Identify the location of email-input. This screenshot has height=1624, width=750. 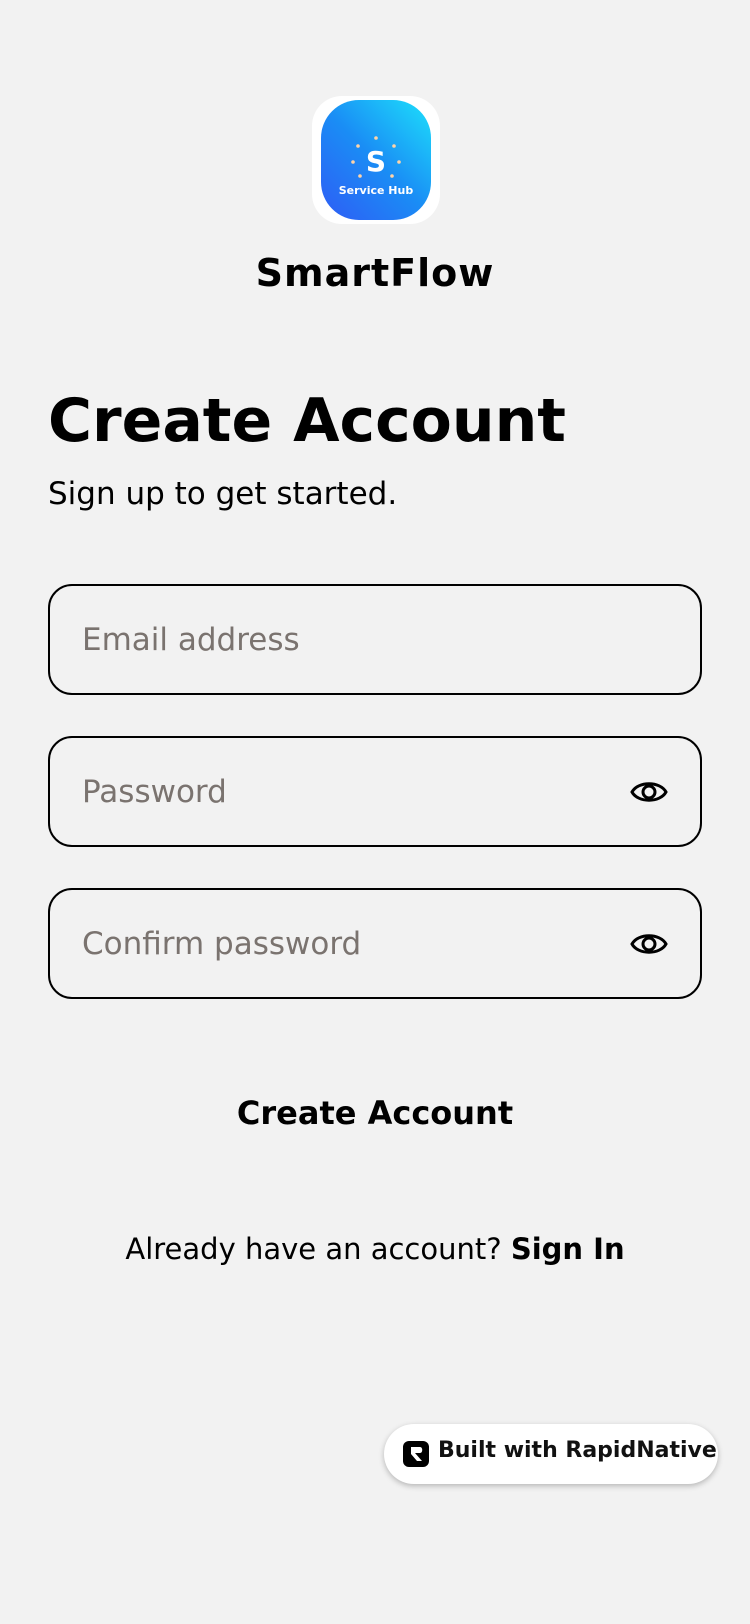
(342, 639).